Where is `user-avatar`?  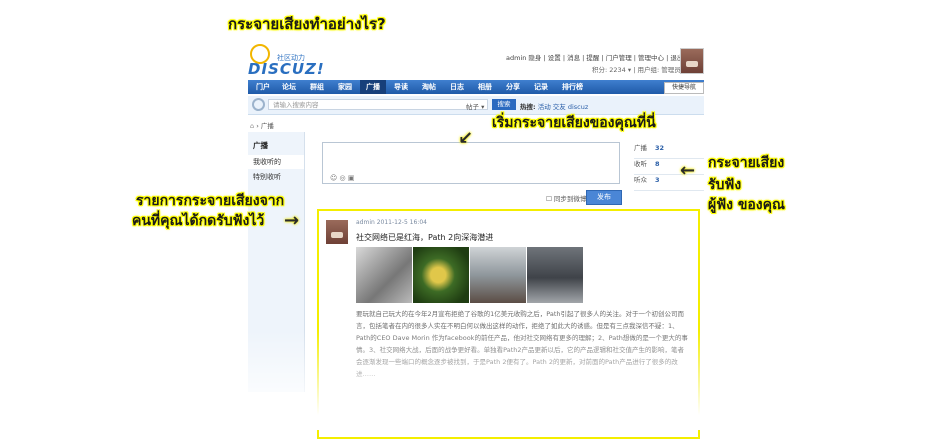 user-avatar is located at coordinates (692, 61).